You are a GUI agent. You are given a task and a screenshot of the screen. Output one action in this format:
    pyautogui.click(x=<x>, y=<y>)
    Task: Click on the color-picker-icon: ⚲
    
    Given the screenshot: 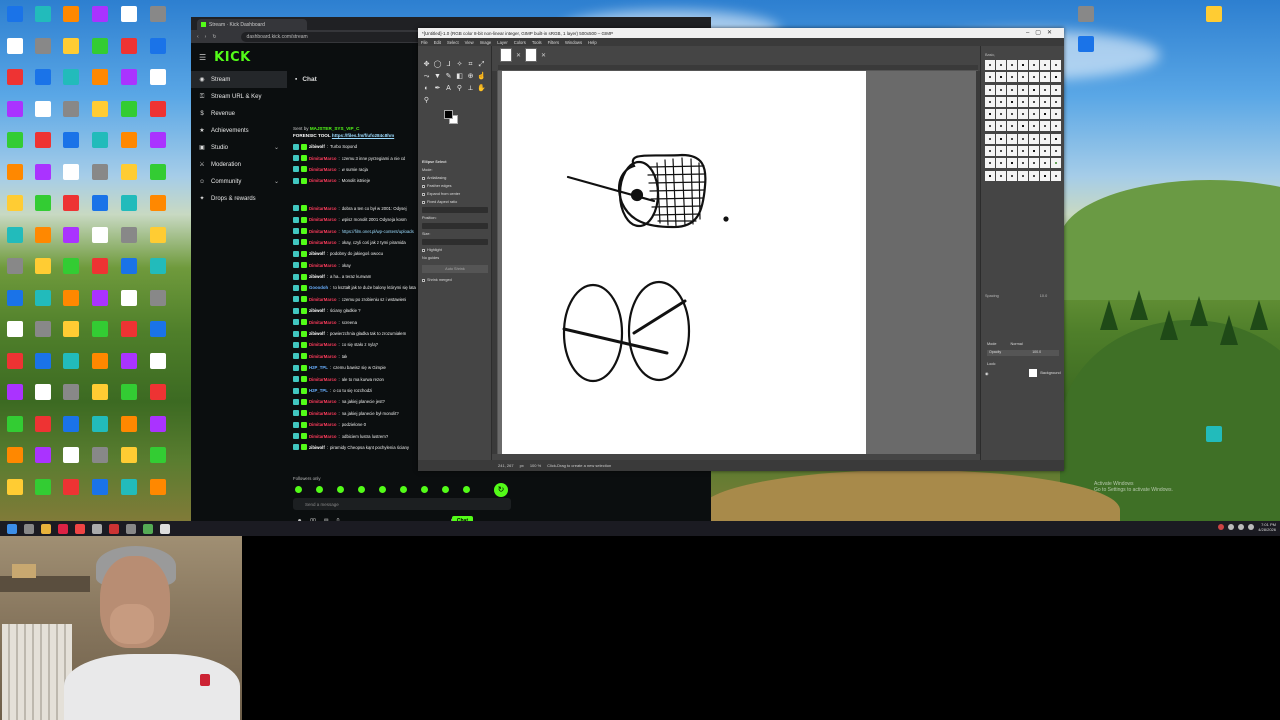 What is the action you would take?
    pyautogui.click(x=459, y=88)
    